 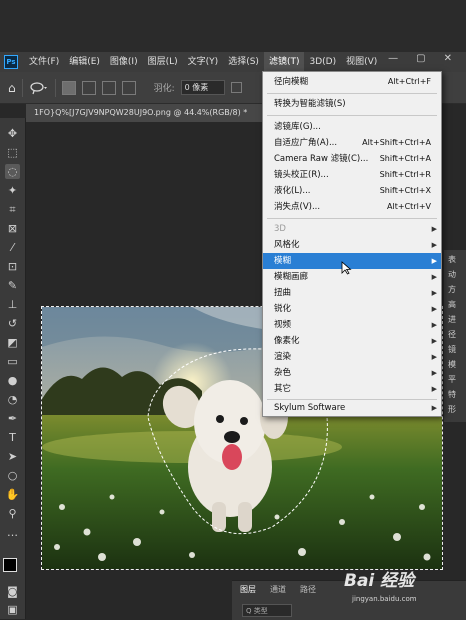 I want to click on blur-tool-icon: ●, so click(x=12, y=380).